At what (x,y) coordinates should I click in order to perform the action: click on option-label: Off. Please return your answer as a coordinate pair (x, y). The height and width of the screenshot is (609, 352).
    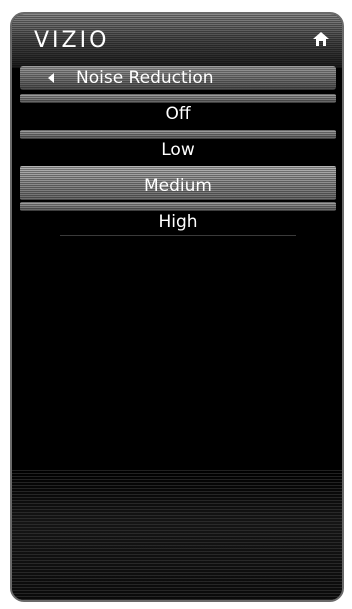
    Looking at the image, I should click on (178, 114).